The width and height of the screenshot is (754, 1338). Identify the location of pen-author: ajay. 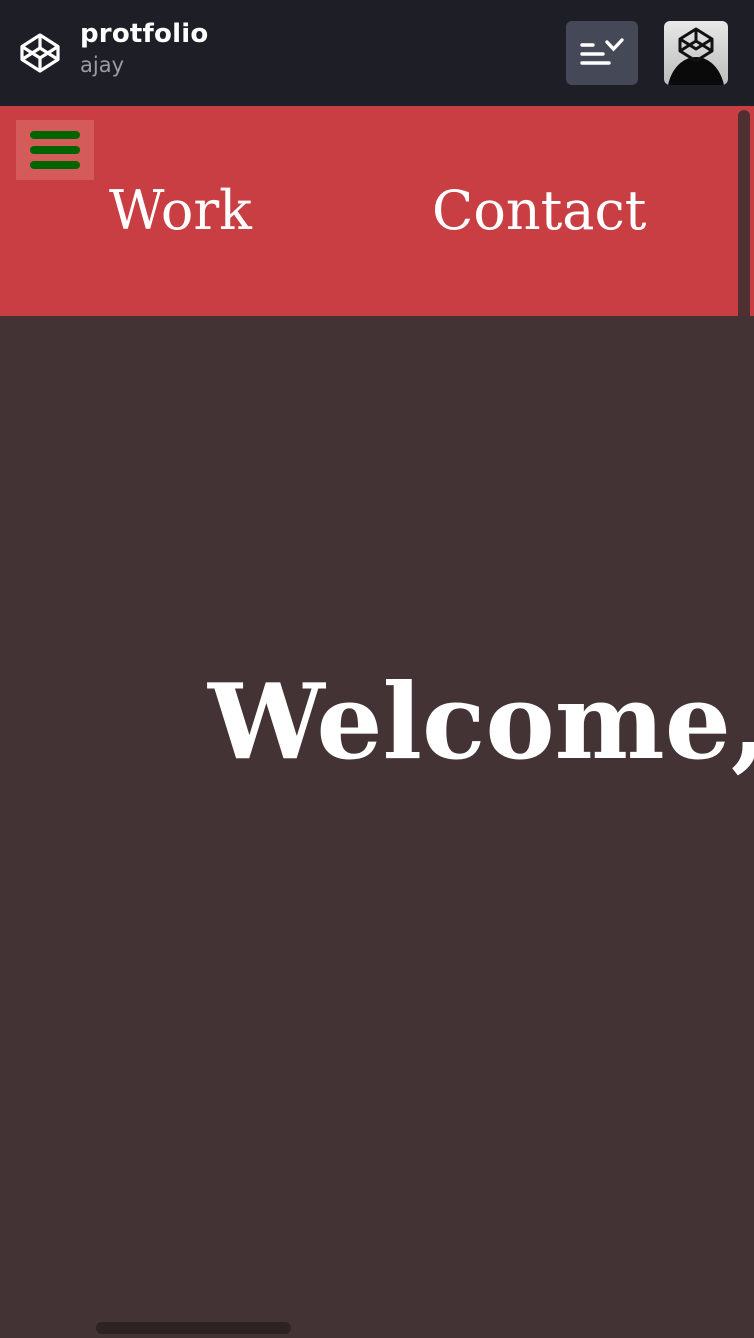
(144, 65).